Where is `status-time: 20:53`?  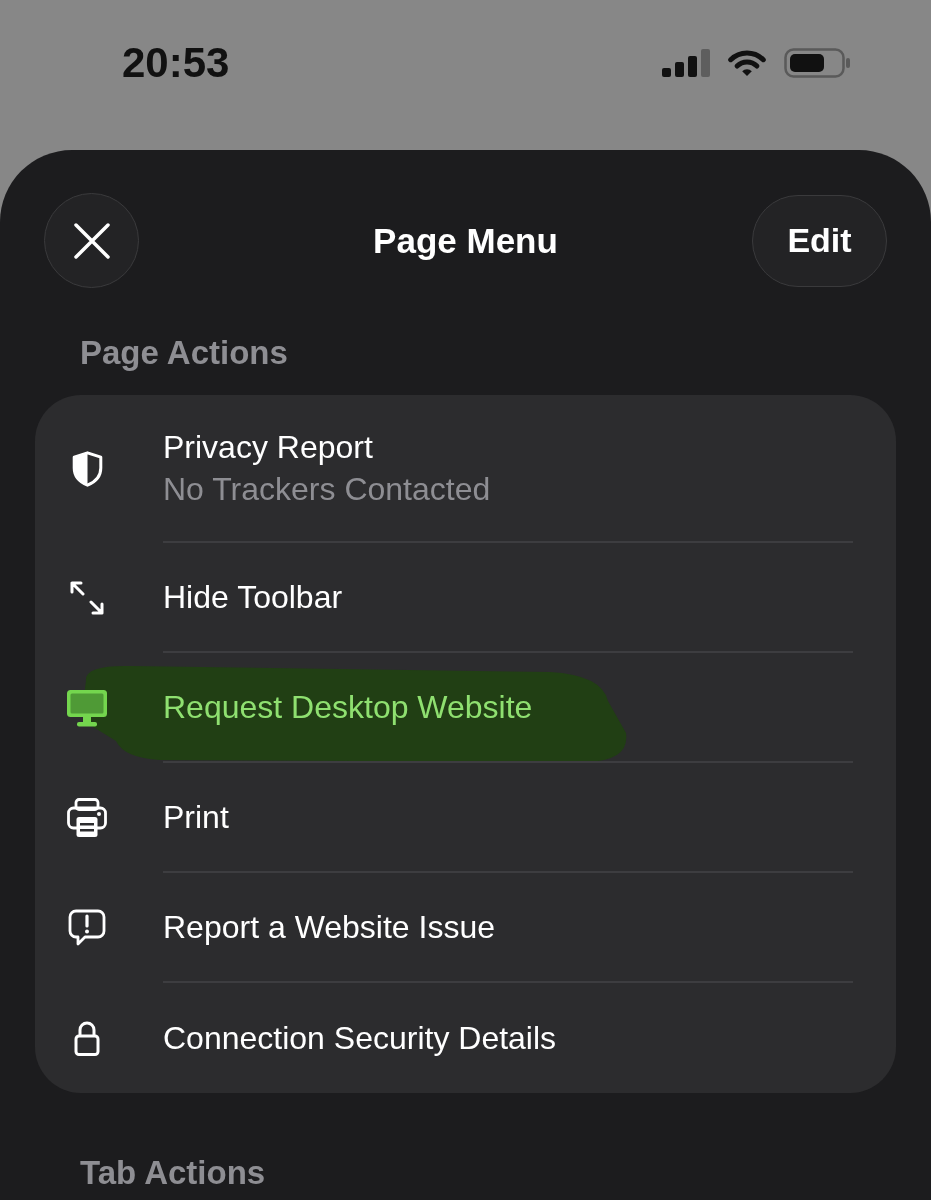 status-time: 20:53 is located at coordinates (176, 63).